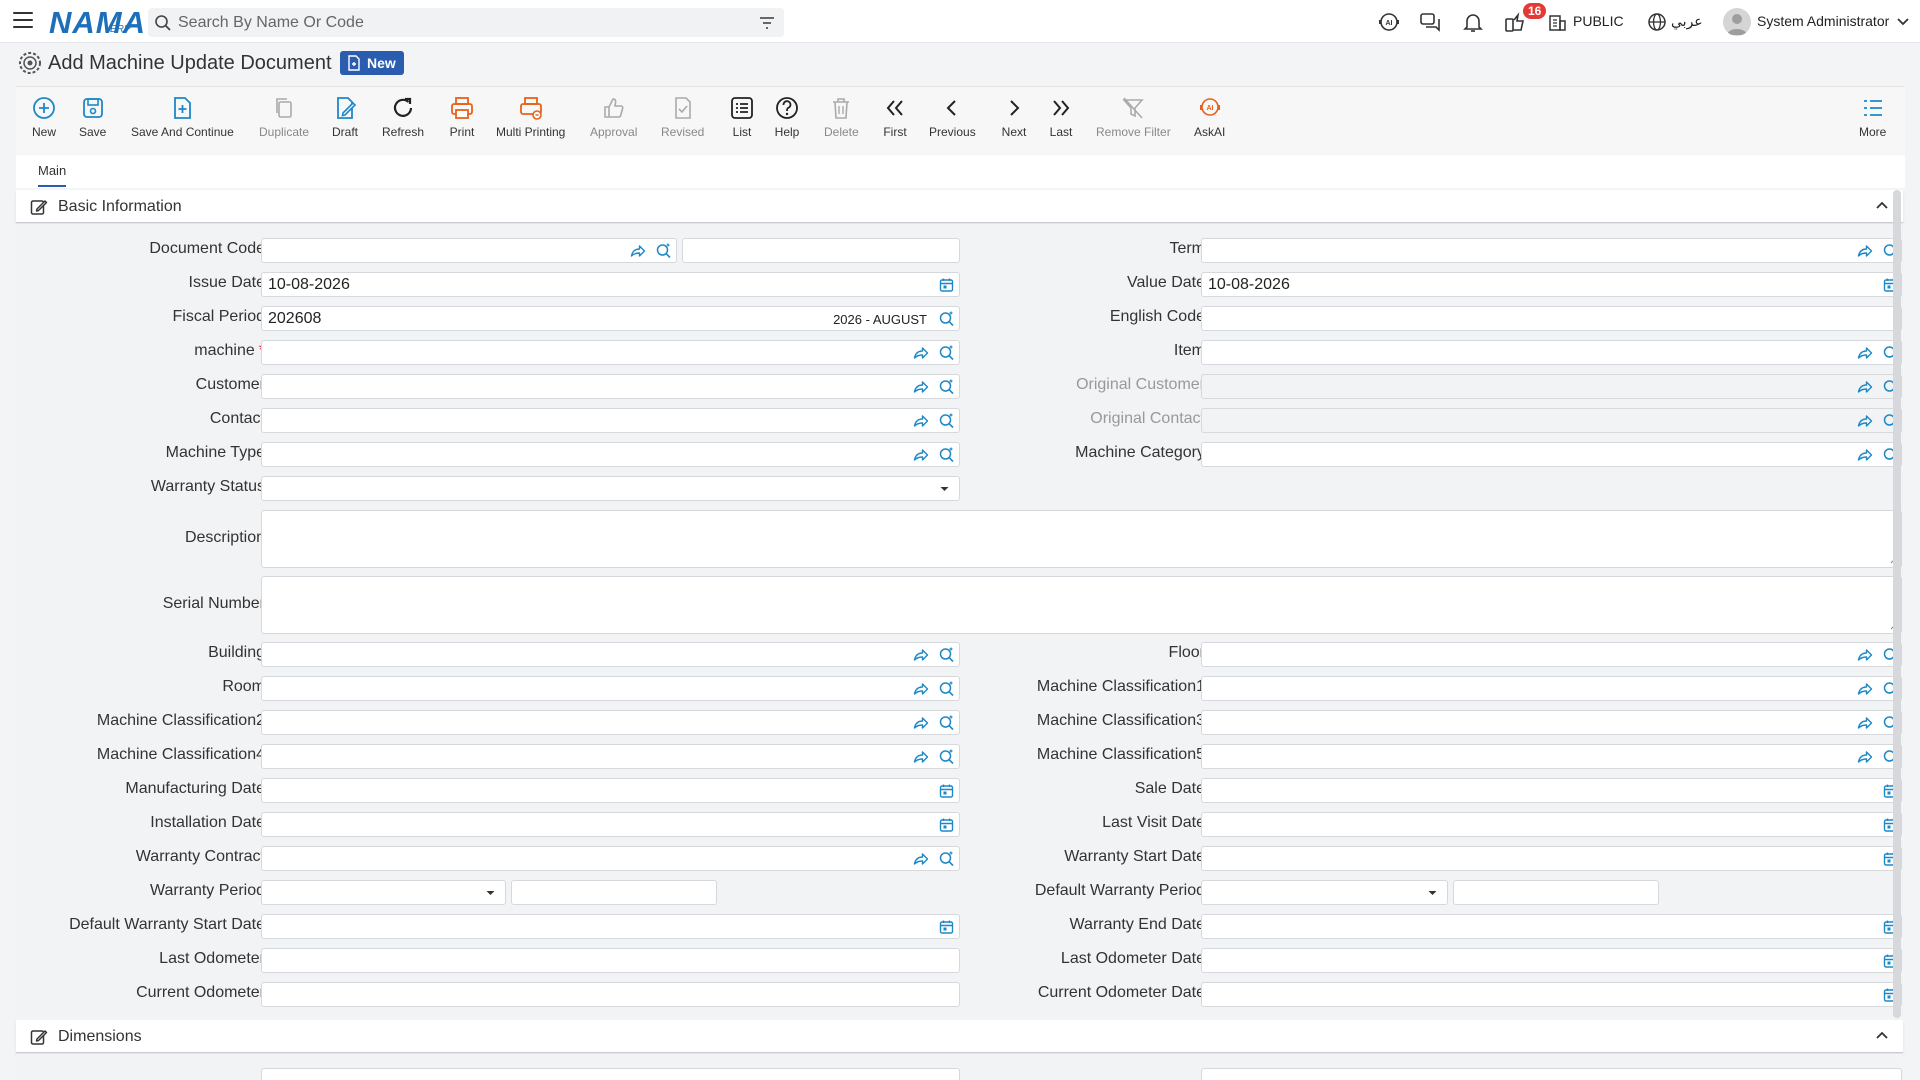  What do you see at coordinates (1081, 539) in the screenshot?
I see `description-textarea` at bounding box center [1081, 539].